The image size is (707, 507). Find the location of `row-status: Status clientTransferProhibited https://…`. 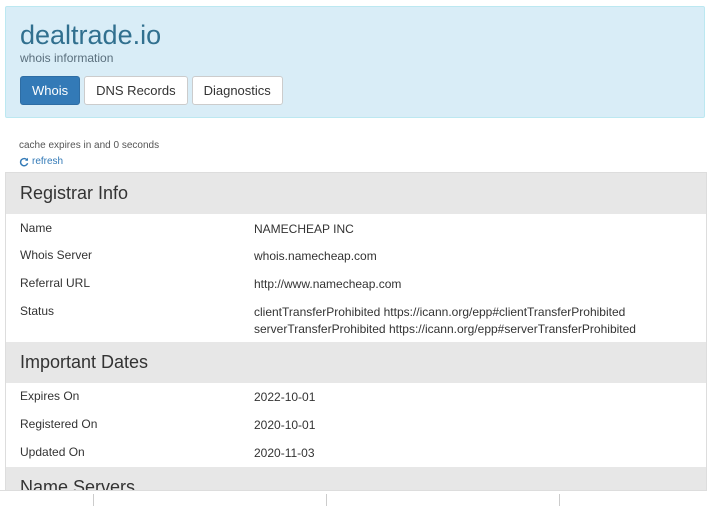

row-status: Status clientTransferProhibited https://… is located at coordinates (356, 323).